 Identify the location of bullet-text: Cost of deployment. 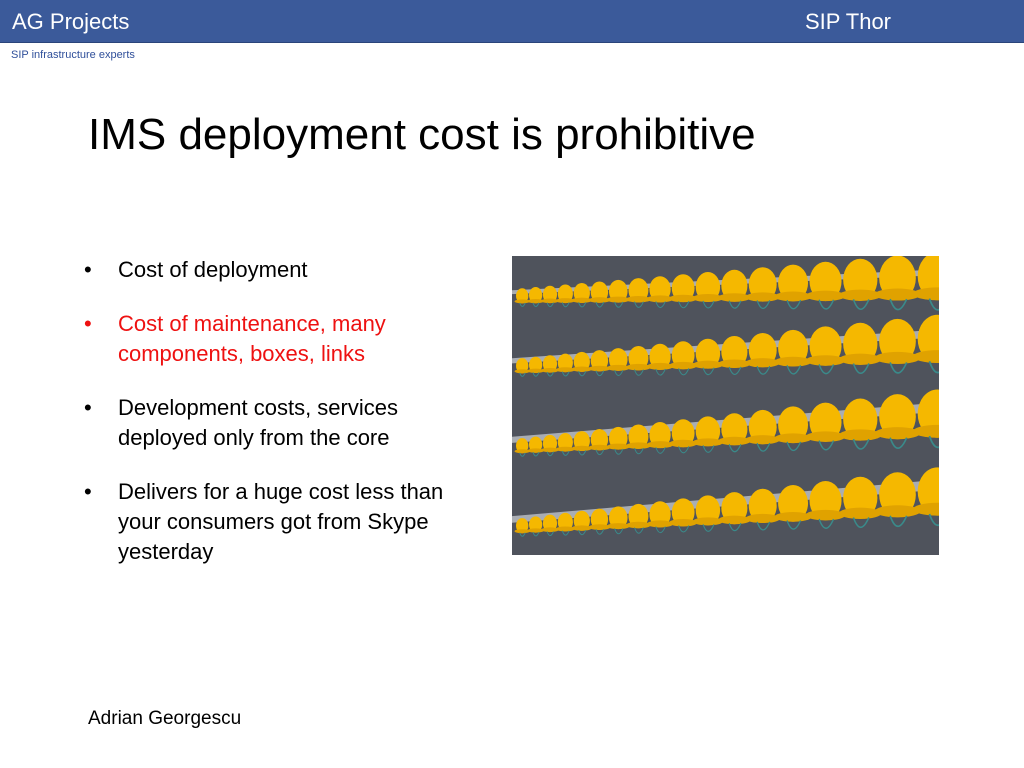
(213, 269).